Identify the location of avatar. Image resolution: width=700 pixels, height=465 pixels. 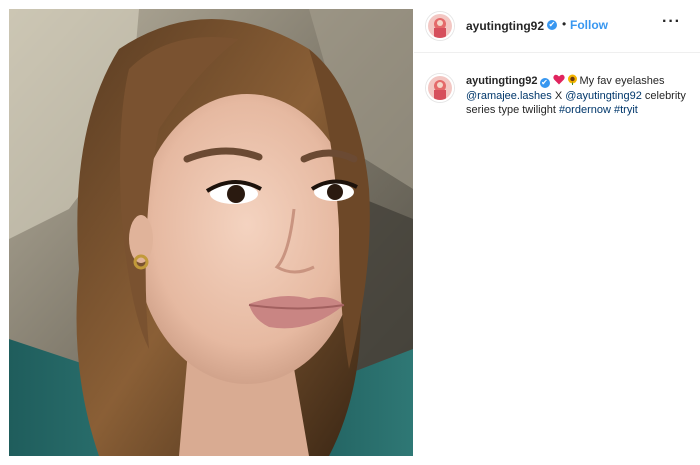
(440, 26).